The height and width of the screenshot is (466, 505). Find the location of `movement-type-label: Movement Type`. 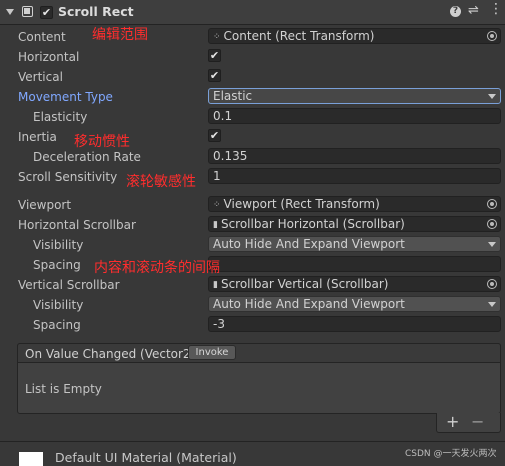

movement-type-label: Movement Type is located at coordinates (65, 97).